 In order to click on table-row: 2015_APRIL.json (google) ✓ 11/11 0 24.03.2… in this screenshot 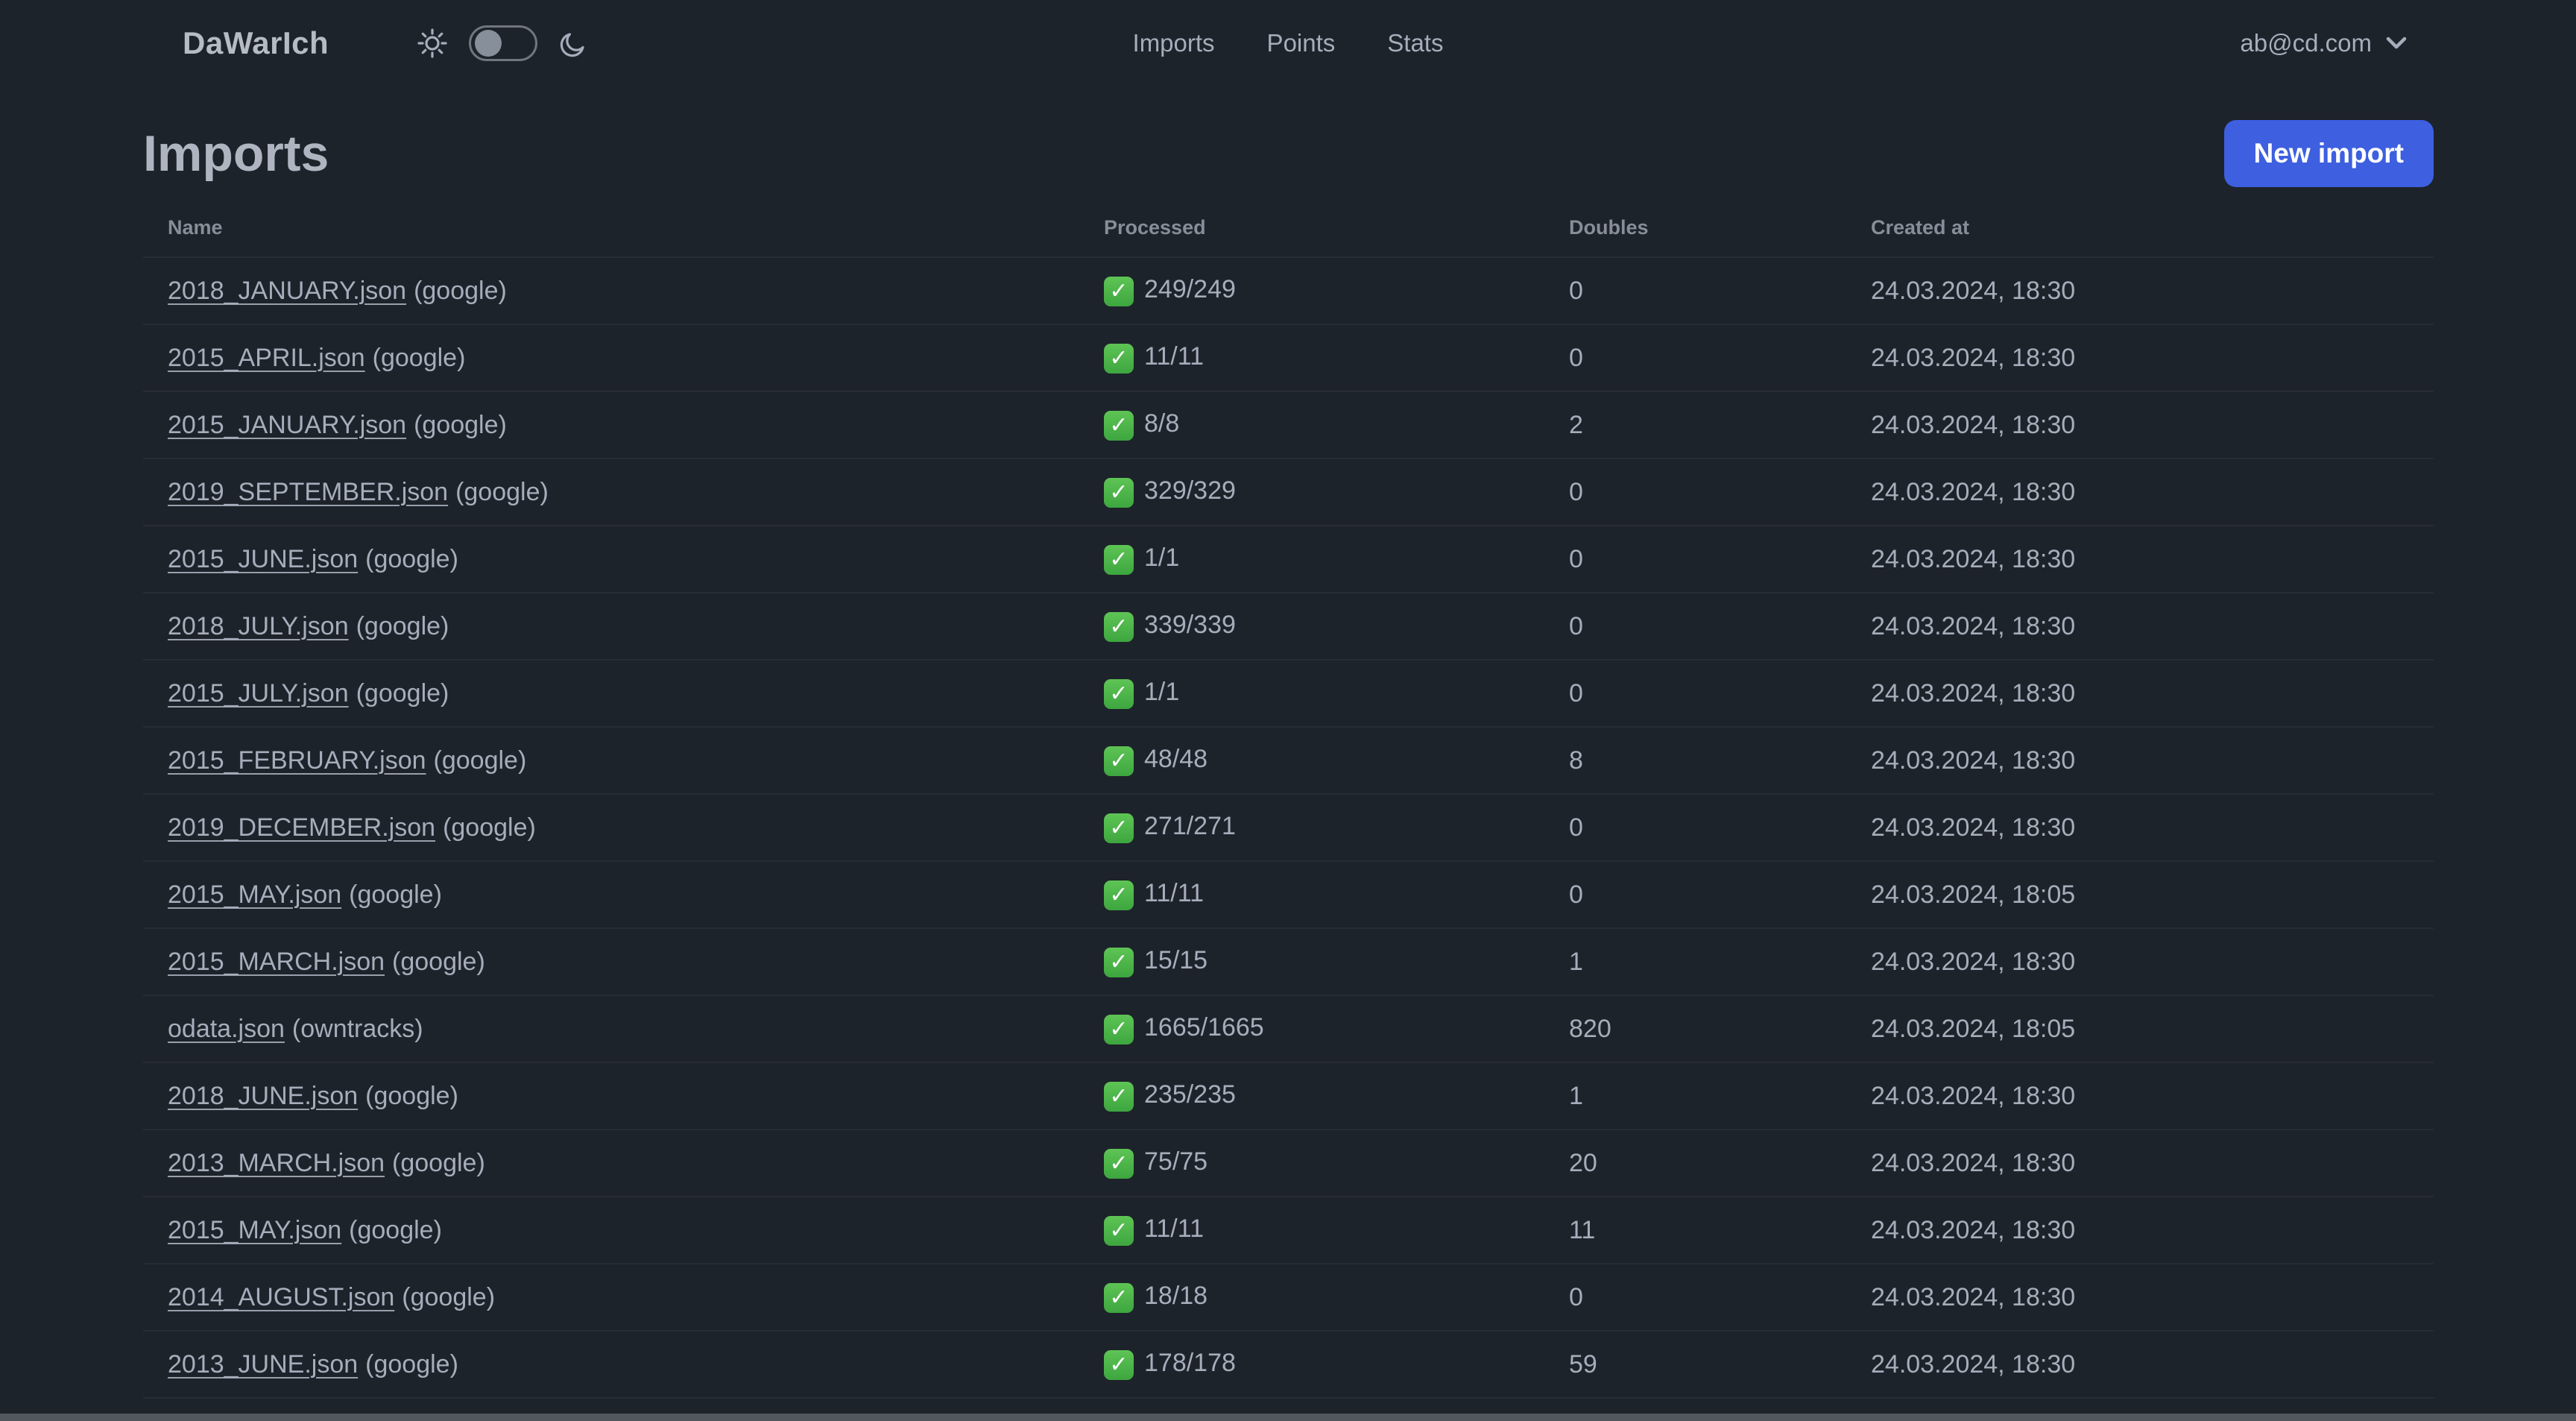, I will do `click(1288, 357)`.